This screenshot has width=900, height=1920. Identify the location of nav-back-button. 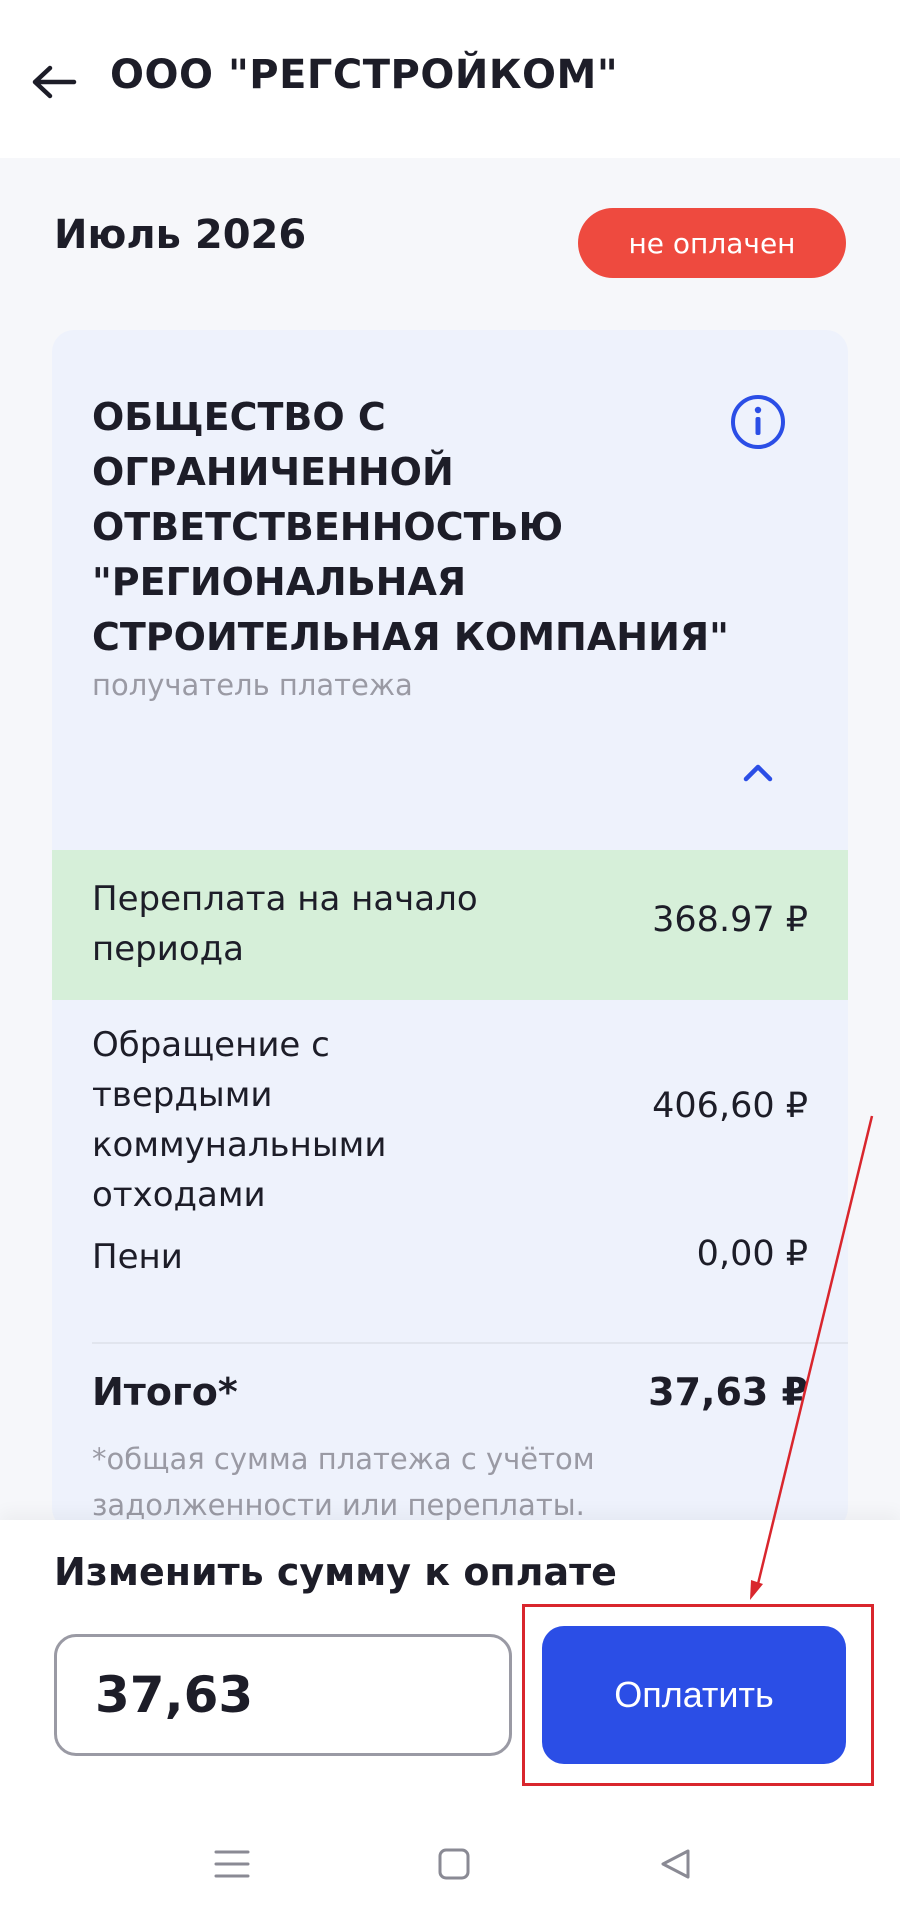
(676, 1864).